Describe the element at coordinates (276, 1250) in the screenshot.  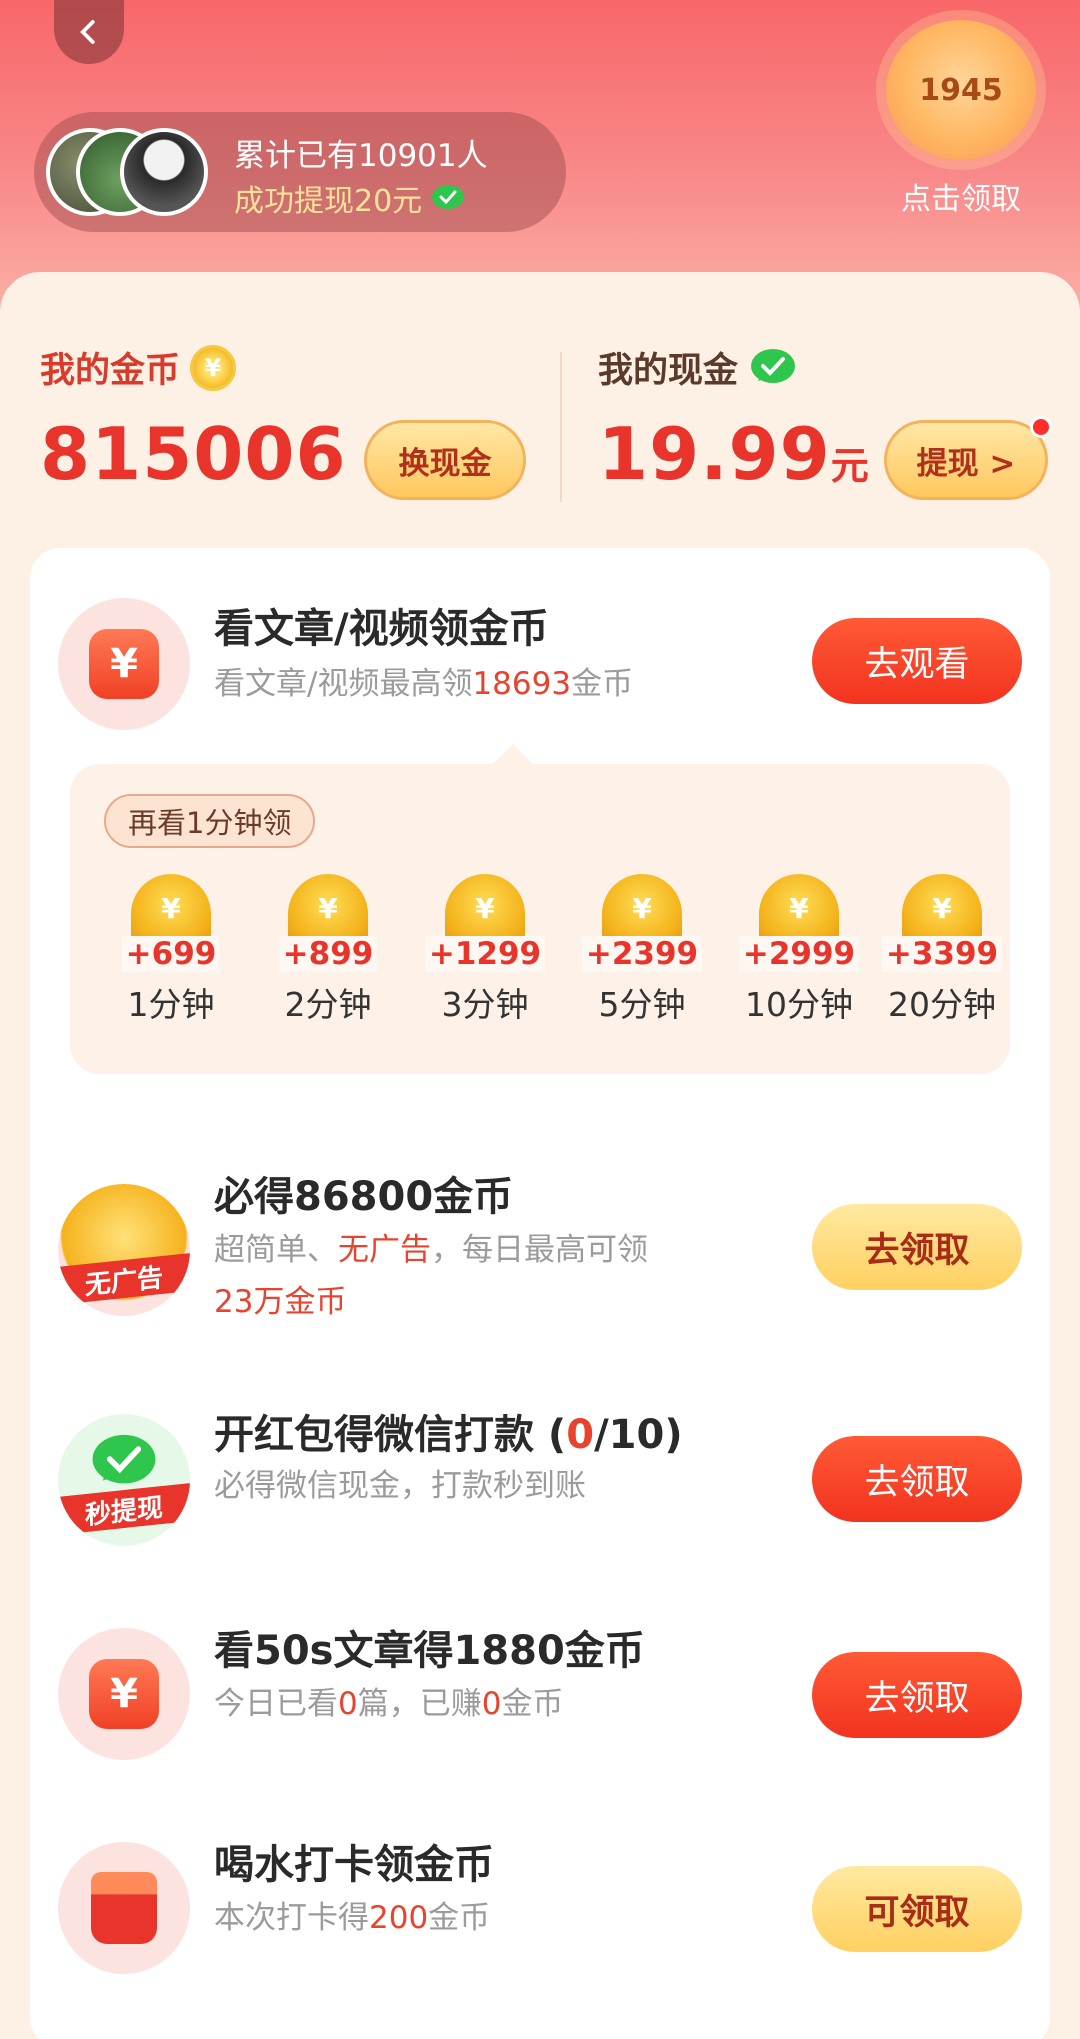
I see `task-sub-text: 超简单、` at that location.